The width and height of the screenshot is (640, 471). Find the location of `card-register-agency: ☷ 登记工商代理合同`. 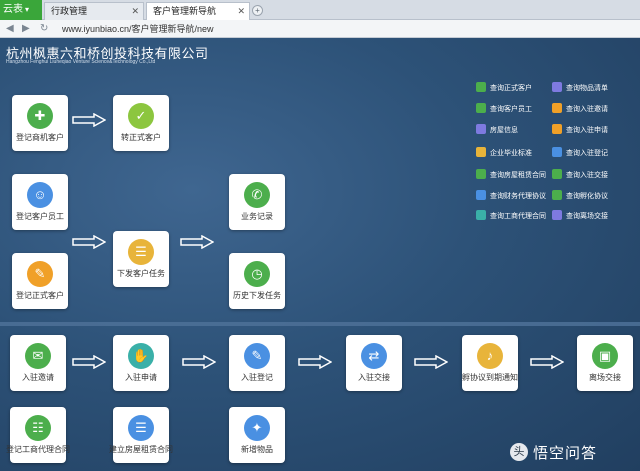

card-register-agency: ☷ 登记工商代理合同 is located at coordinates (38, 435).